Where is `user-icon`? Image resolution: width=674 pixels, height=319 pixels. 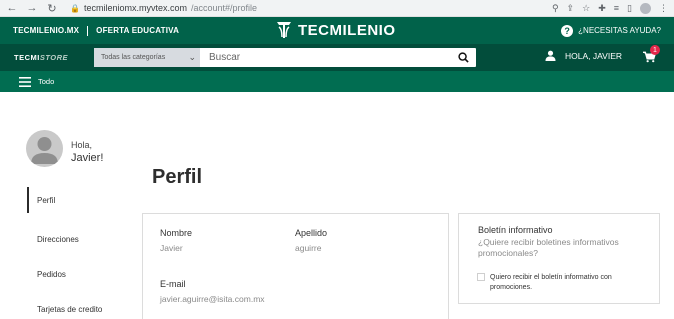 user-icon is located at coordinates (550, 55).